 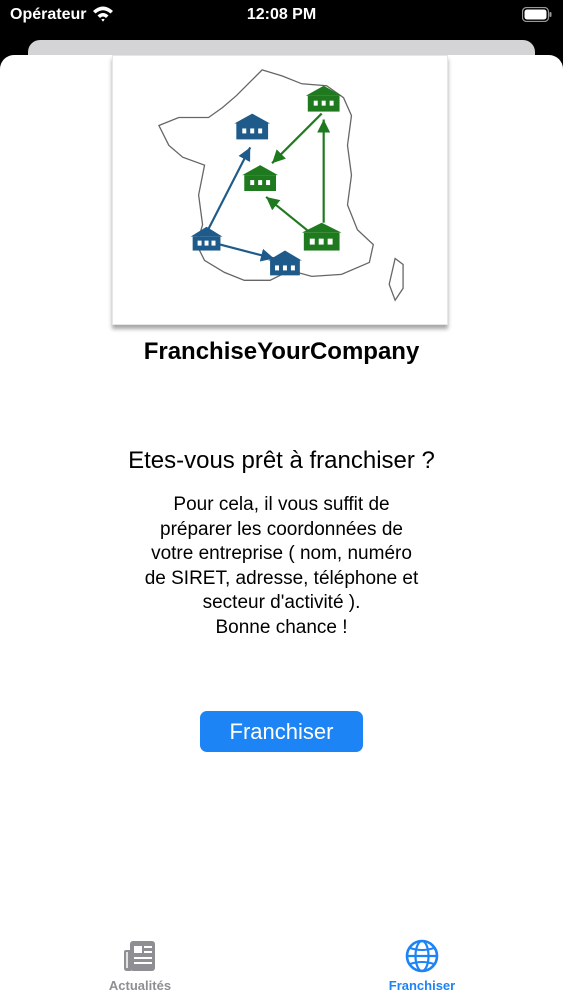 What do you see at coordinates (323, 98) in the screenshot?
I see `house-icon-green-top` at bounding box center [323, 98].